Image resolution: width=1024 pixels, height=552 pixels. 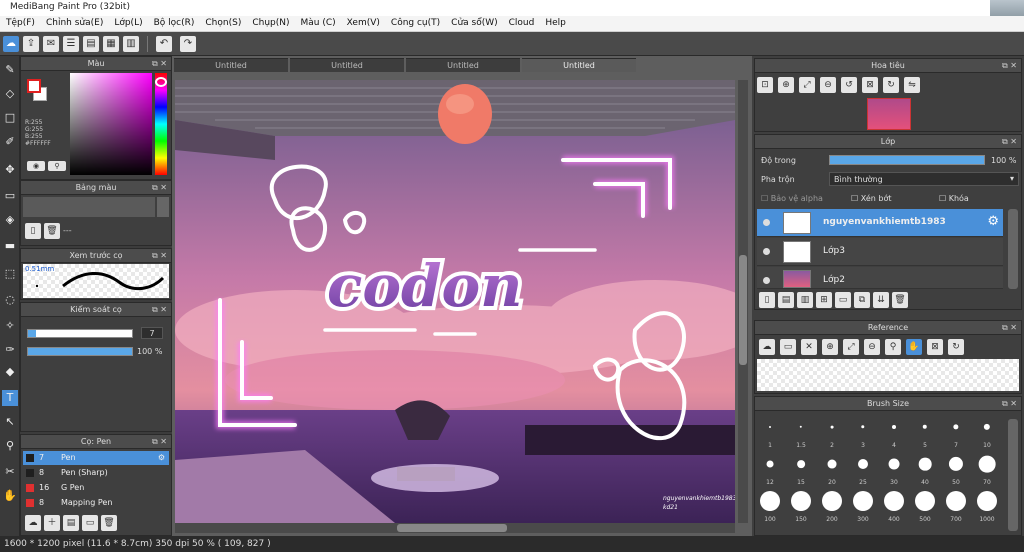 I want to click on brush-size-option: 150, so click(x=801, y=506).